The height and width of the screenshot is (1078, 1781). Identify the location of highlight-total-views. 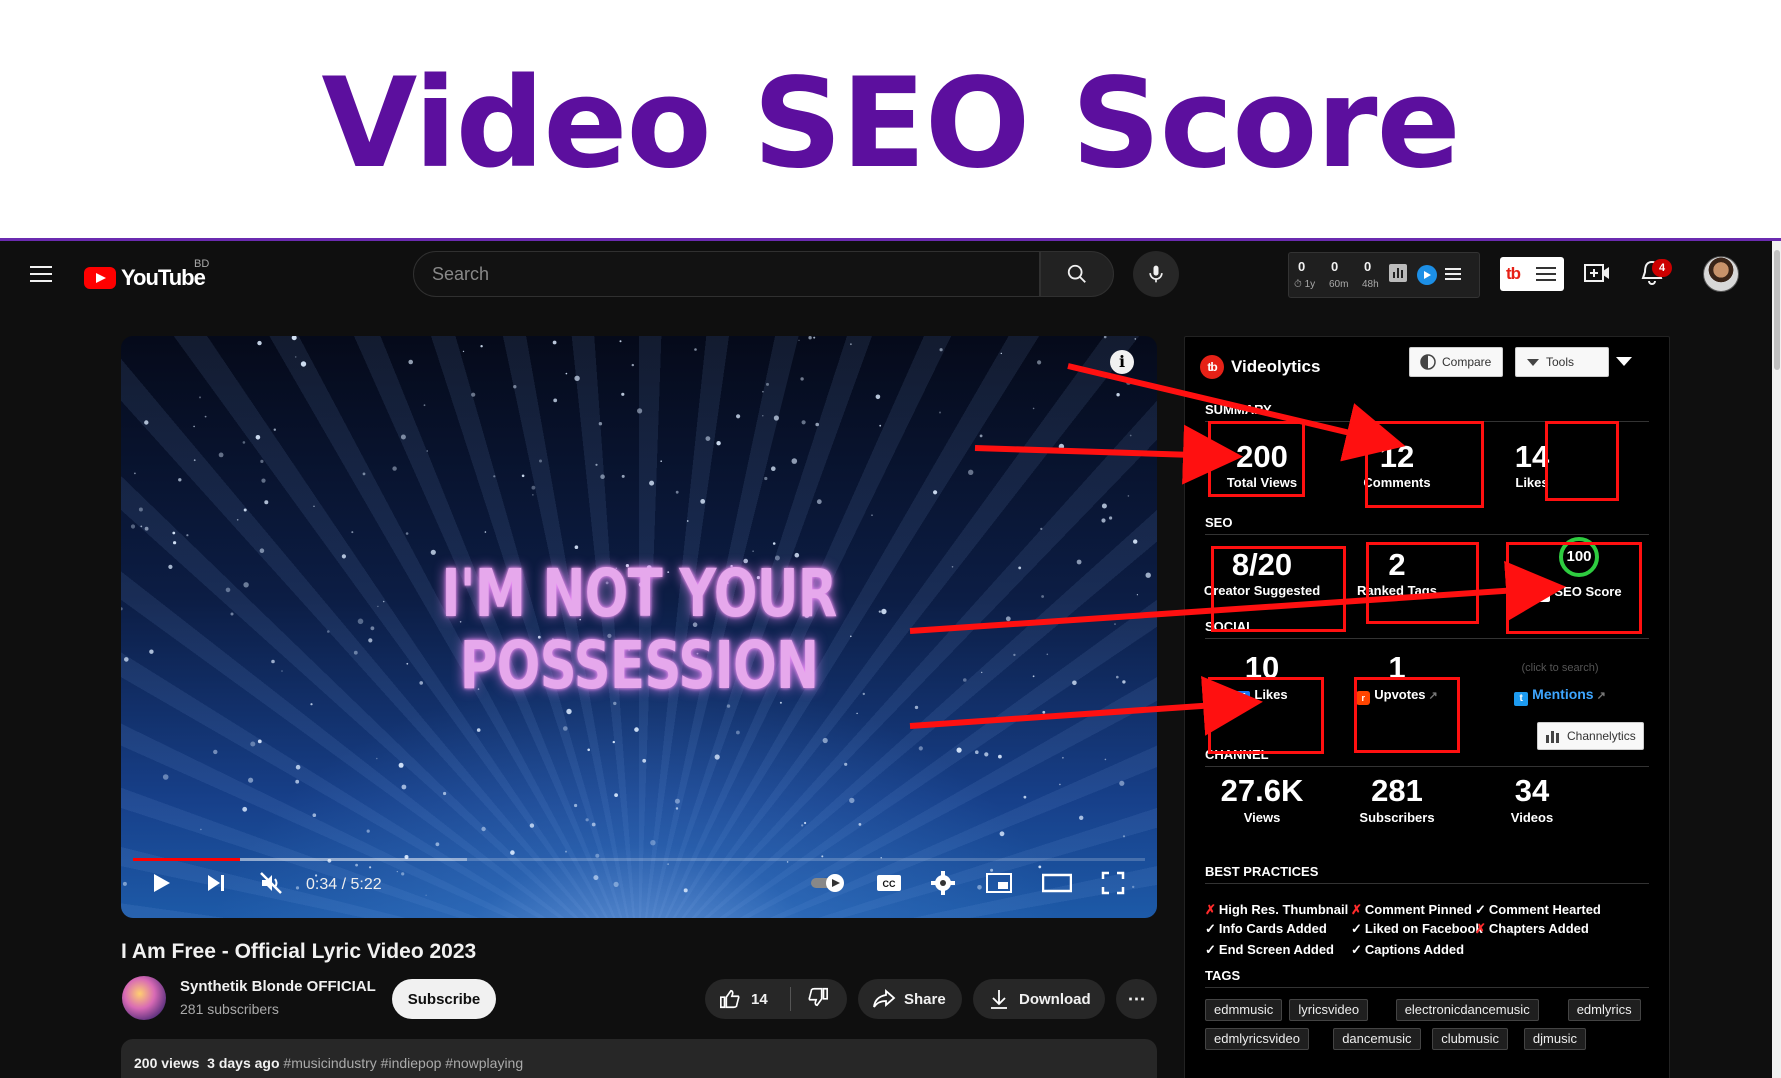
(1256, 459).